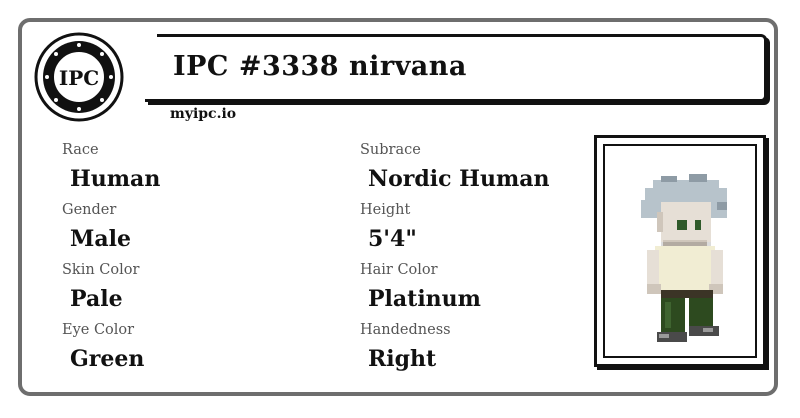 The width and height of the screenshot is (800, 418). What do you see at coordinates (392, 239) in the screenshot?
I see `height-value: 5'4"` at bounding box center [392, 239].